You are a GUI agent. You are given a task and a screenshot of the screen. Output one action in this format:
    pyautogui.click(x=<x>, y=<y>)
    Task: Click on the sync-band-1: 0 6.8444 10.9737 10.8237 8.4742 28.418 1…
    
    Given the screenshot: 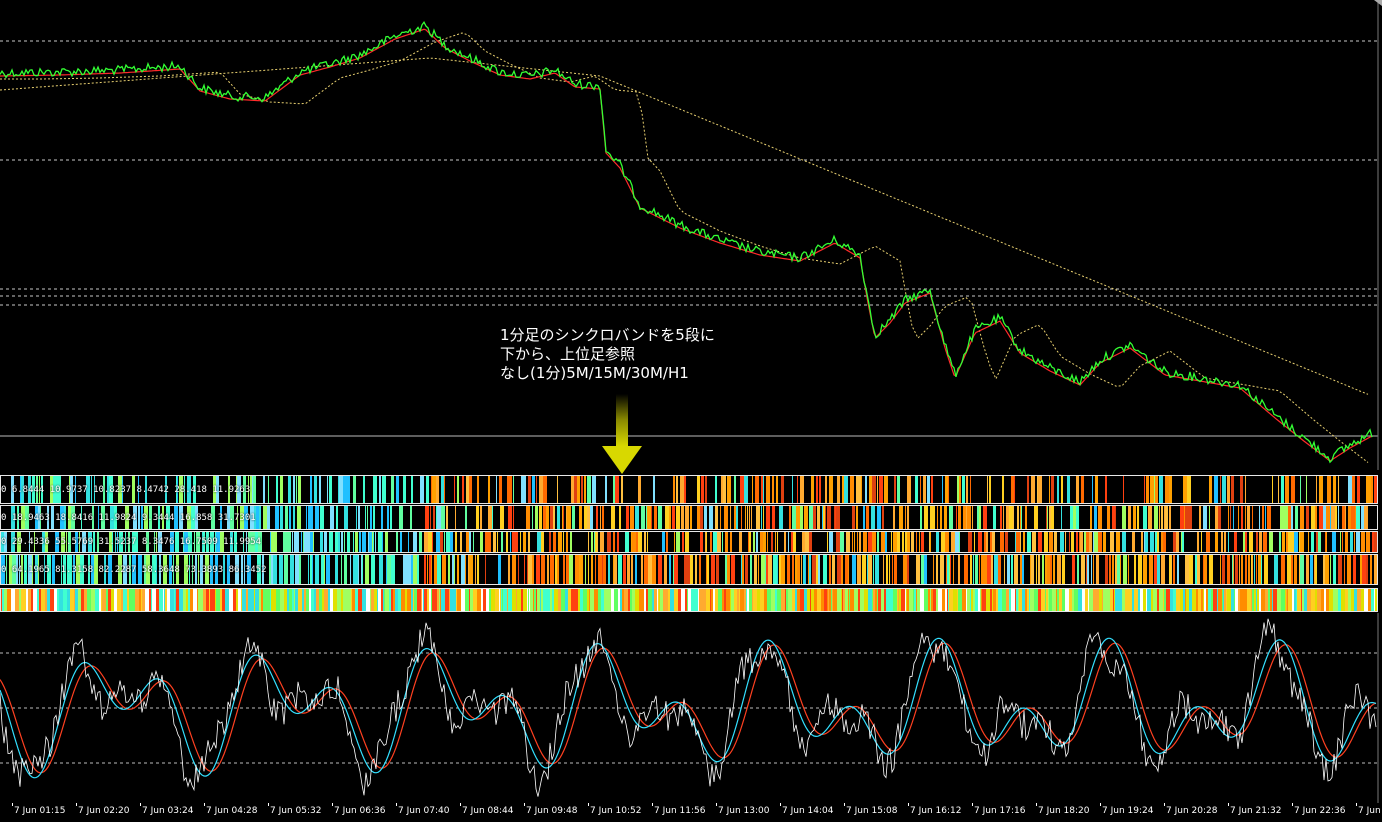 What is the action you would take?
    pyautogui.click(x=689, y=489)
    